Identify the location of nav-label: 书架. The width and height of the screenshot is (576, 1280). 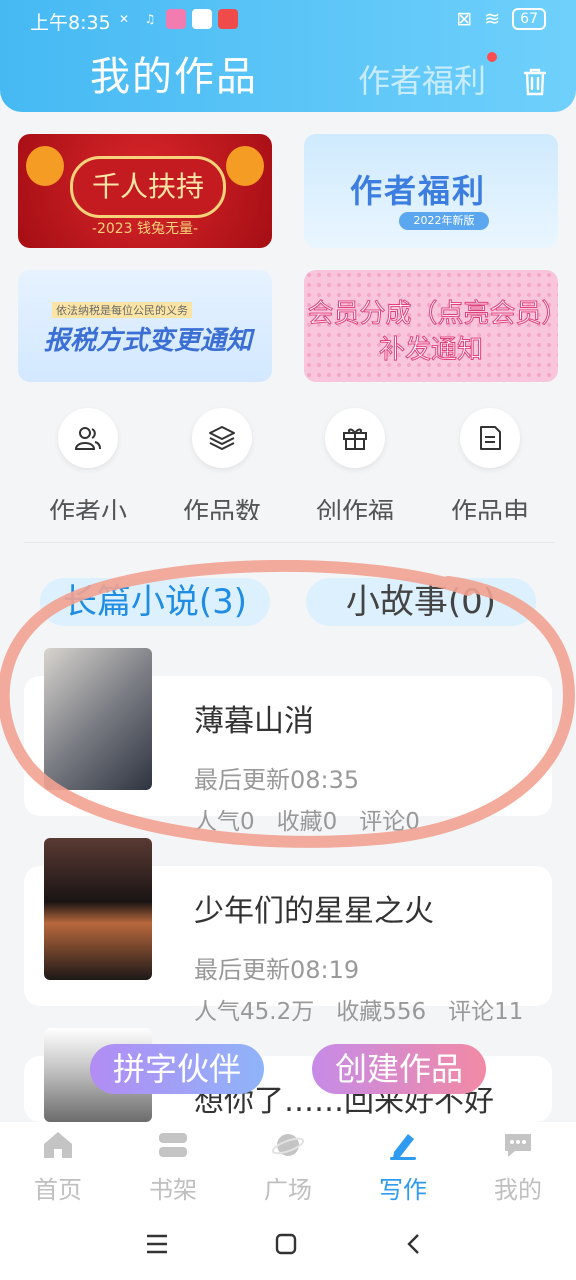
(173, 1190).